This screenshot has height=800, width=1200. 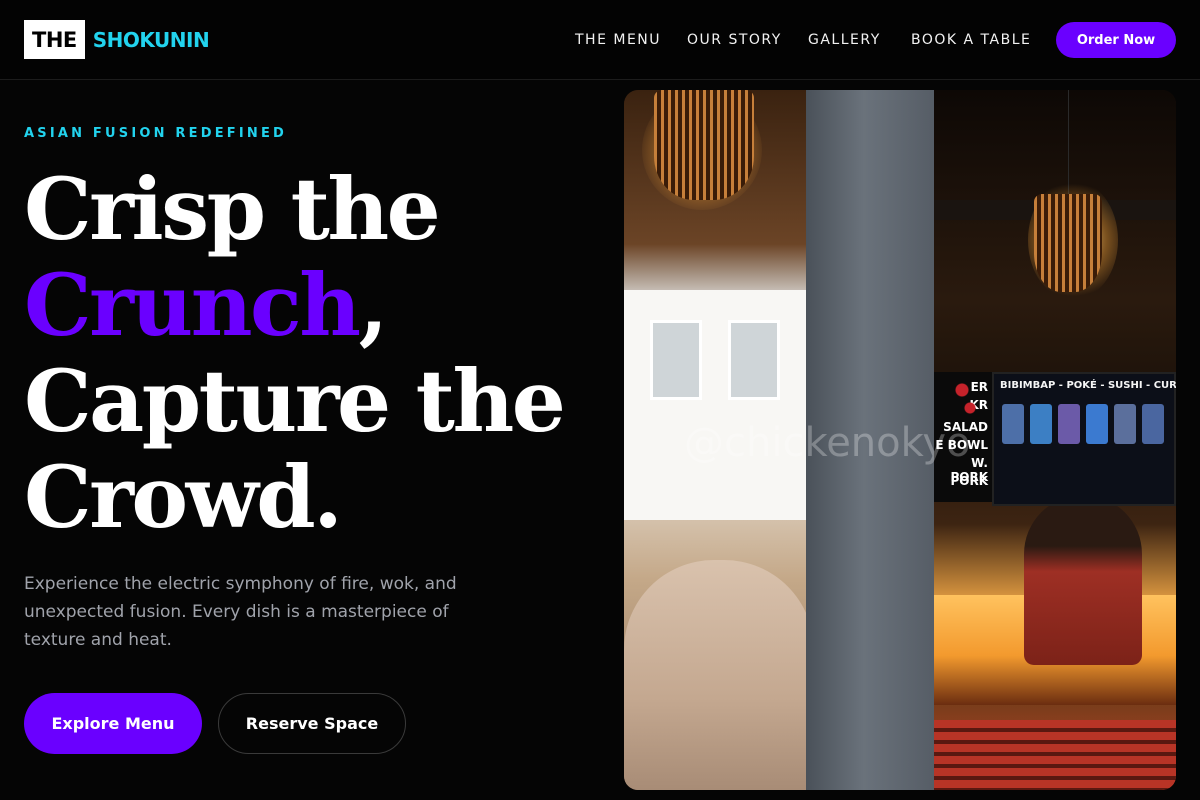 I want to click on nav-item-gallery: GALLERY, so click(x=844, y=40).